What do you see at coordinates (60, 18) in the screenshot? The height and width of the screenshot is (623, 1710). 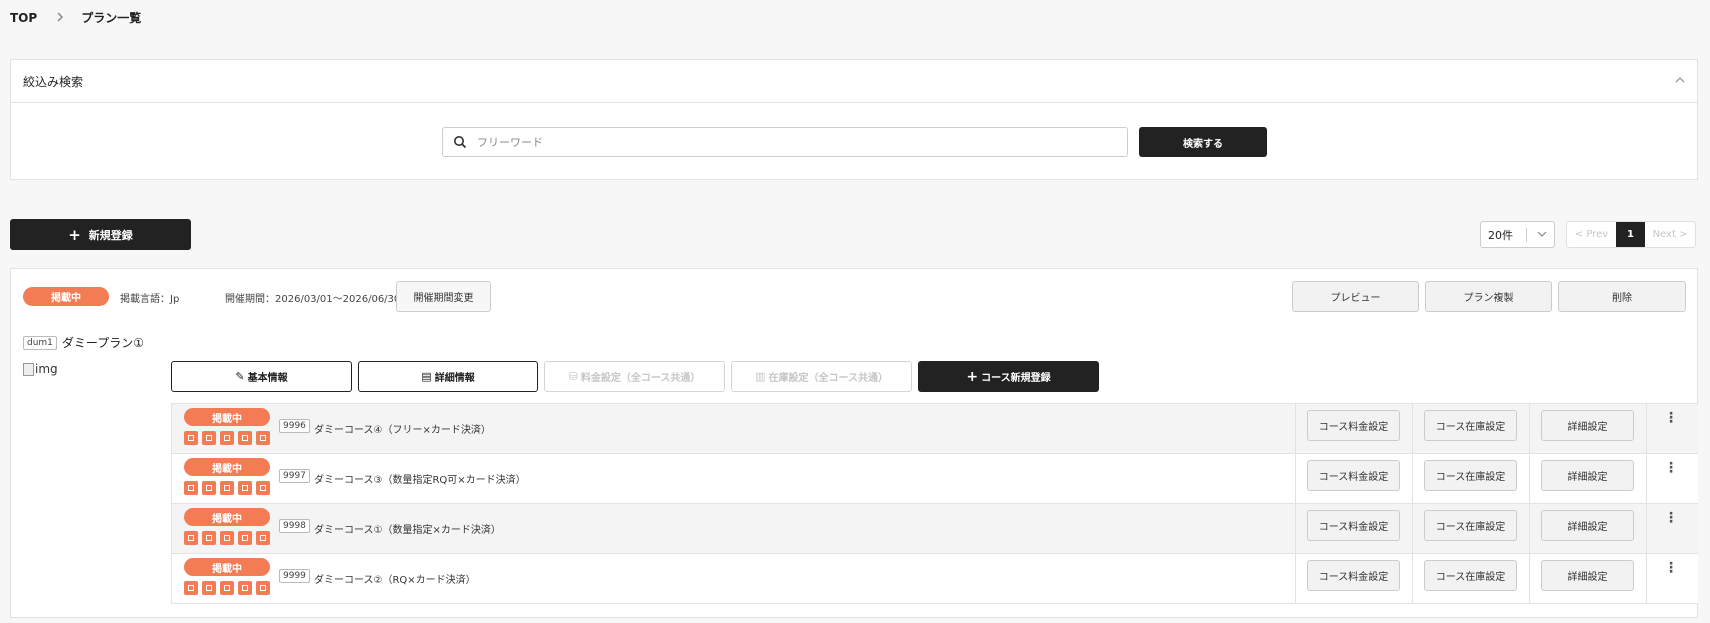 I see `chevron-right-icon` at bounding box center [60, 18].